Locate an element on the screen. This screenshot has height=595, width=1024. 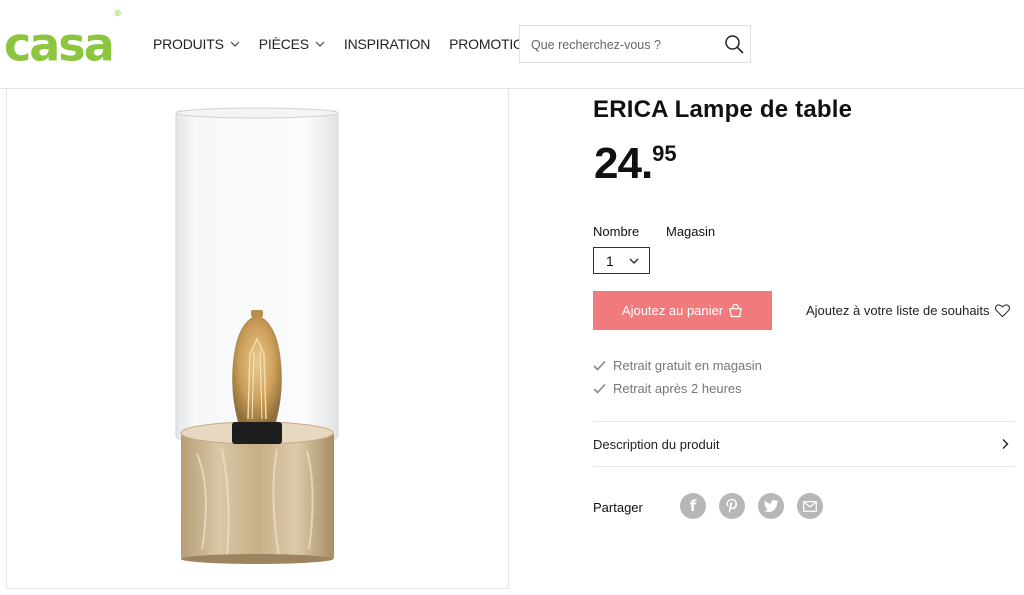
quantity-label: Nombre is located at coordinates (616, 231).